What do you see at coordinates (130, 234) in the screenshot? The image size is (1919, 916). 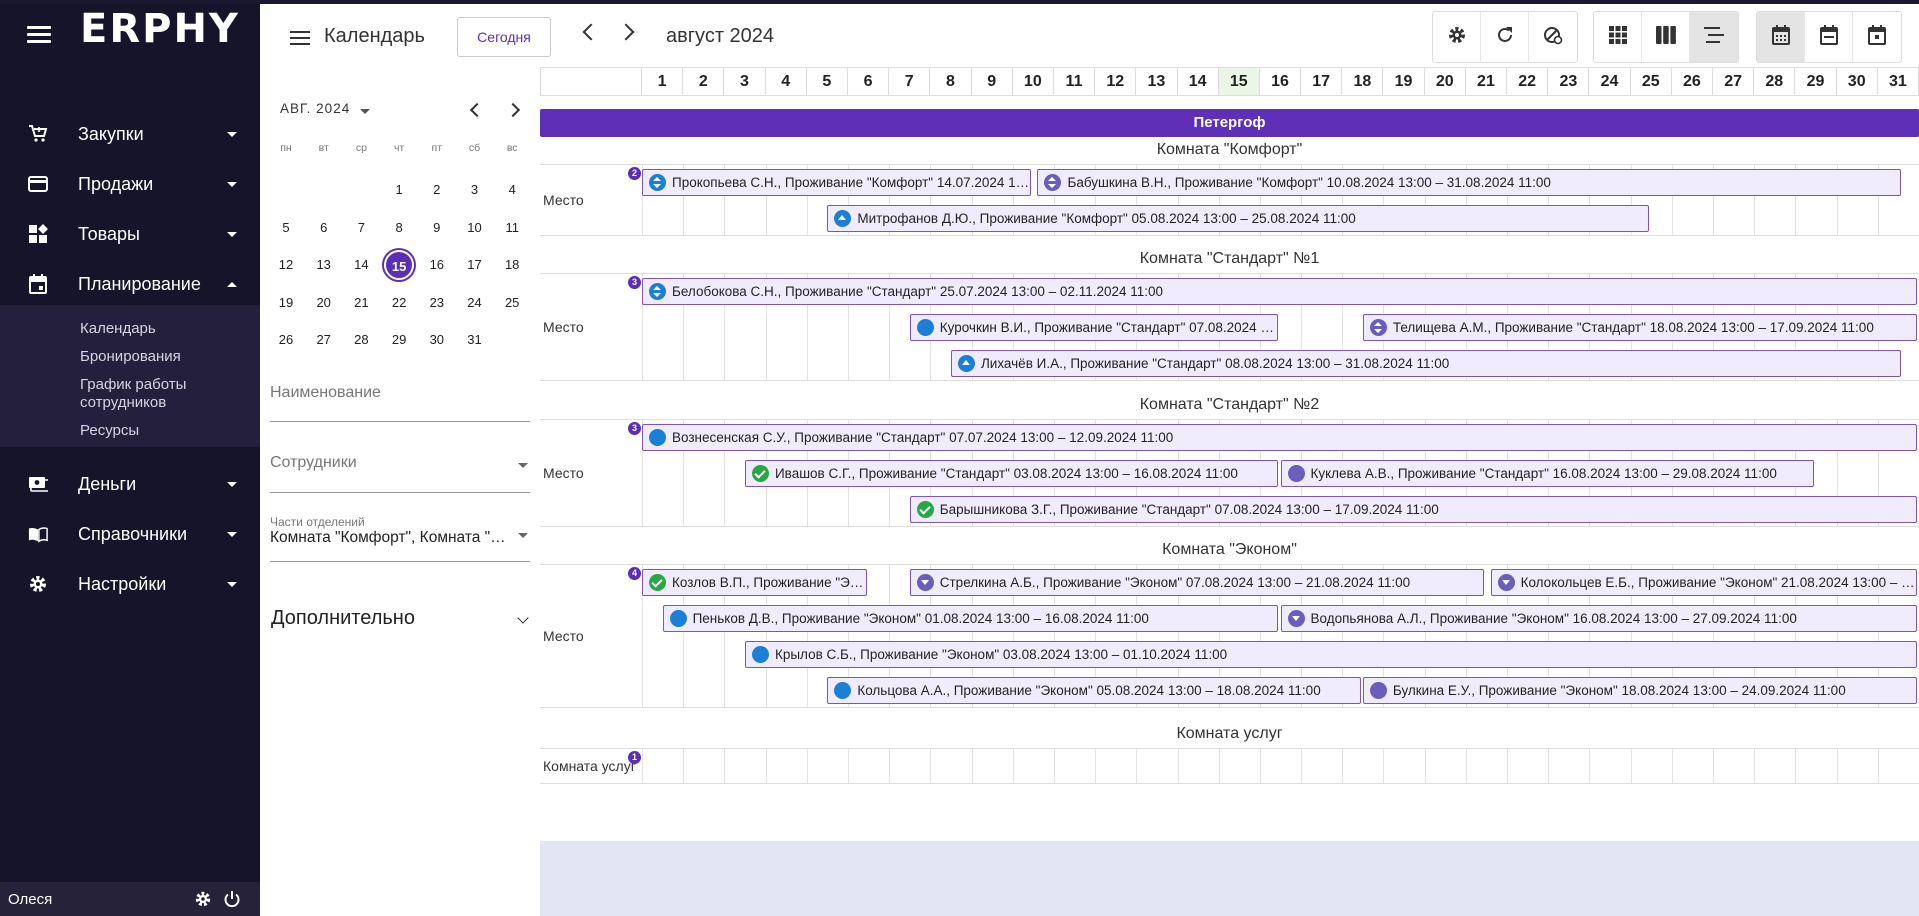 I see `sidebar-item-goods: Товары` at bounding box center [130, 234].